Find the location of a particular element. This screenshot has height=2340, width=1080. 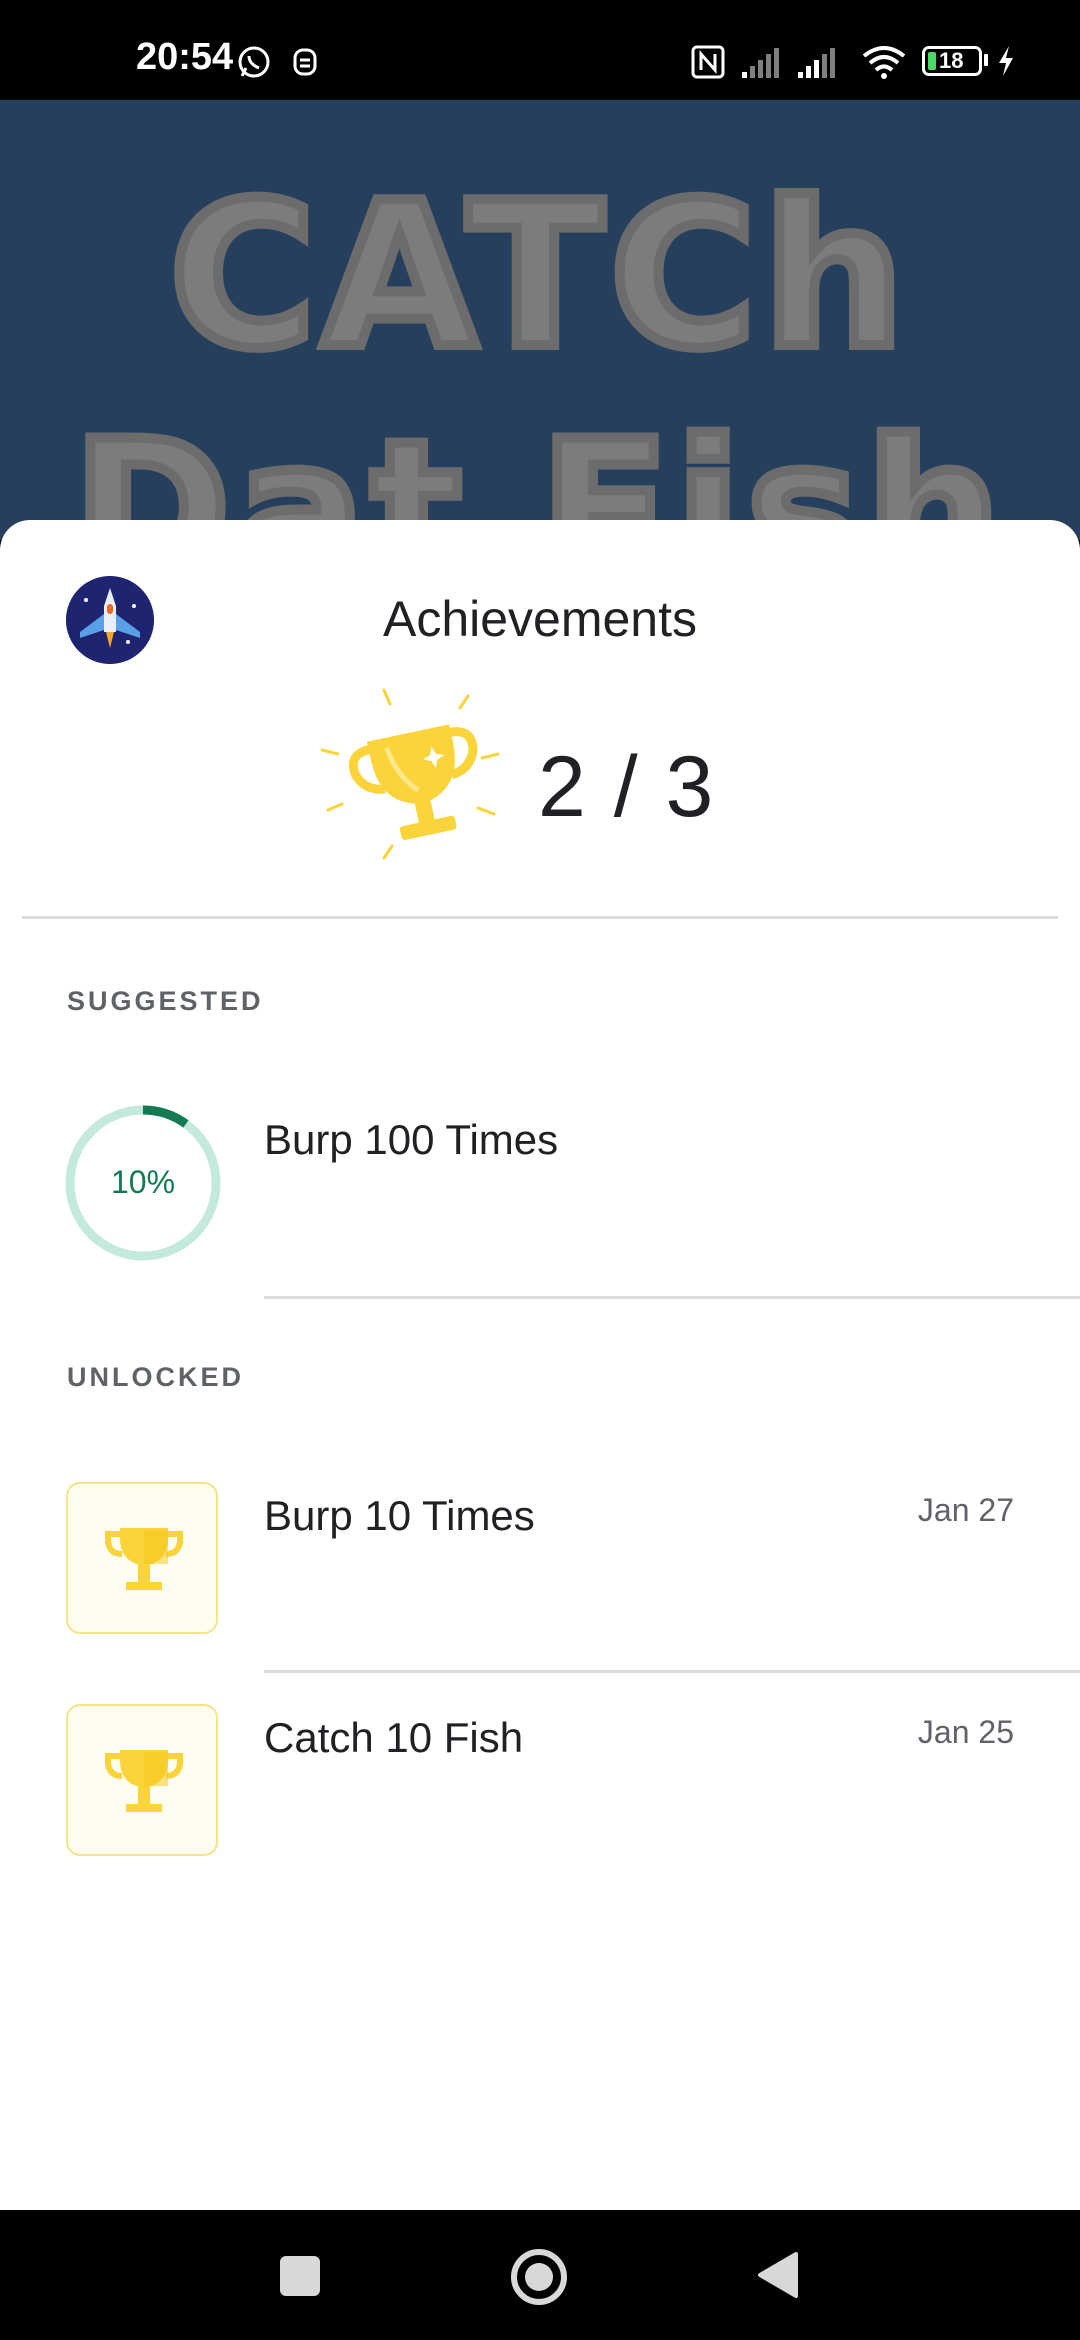

battery-icon: 18 is located at coordinates (952, 61).